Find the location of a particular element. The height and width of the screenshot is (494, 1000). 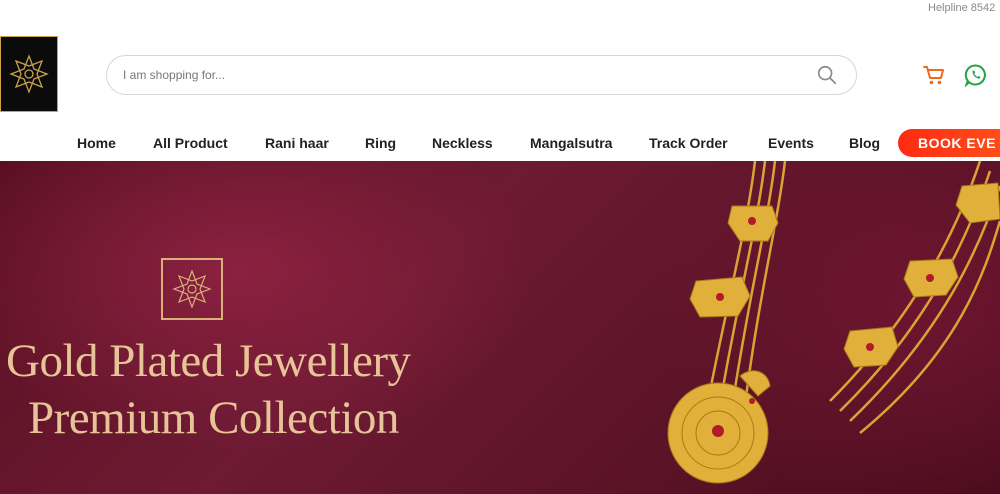

star-flower-emblem-icon is located at coordinates (192, 289).